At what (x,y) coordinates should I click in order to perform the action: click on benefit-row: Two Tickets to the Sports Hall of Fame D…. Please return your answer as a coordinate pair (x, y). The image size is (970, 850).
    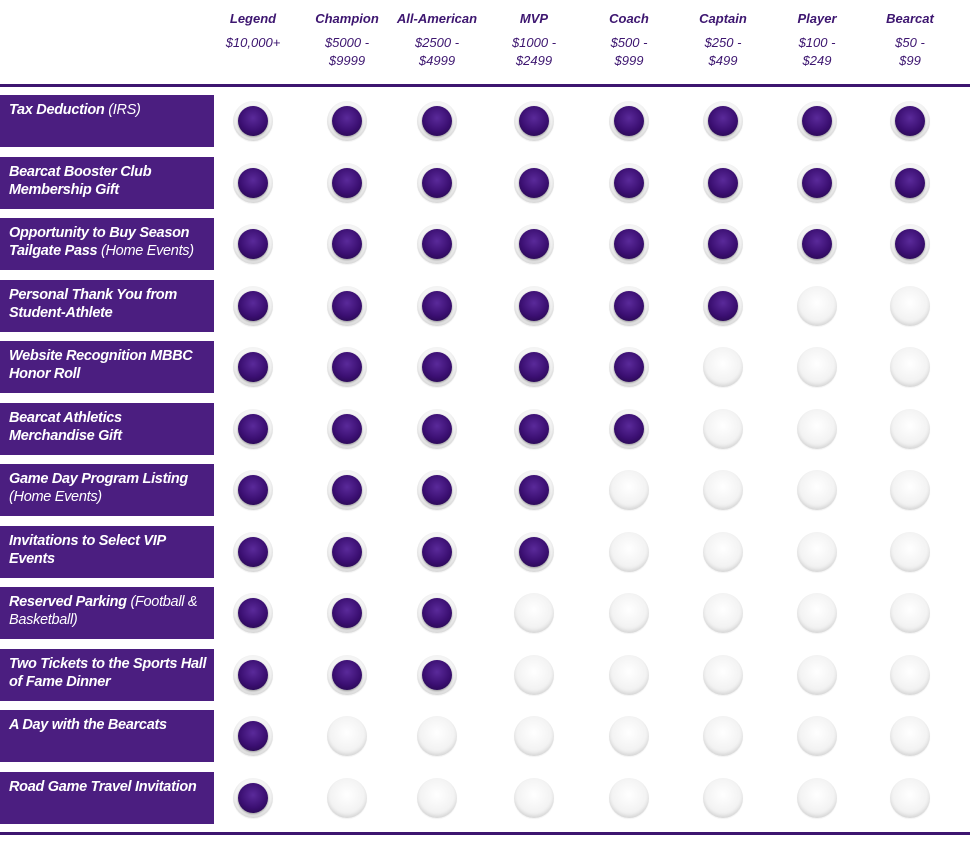
    Looking at the image, I should click on (485, 674).